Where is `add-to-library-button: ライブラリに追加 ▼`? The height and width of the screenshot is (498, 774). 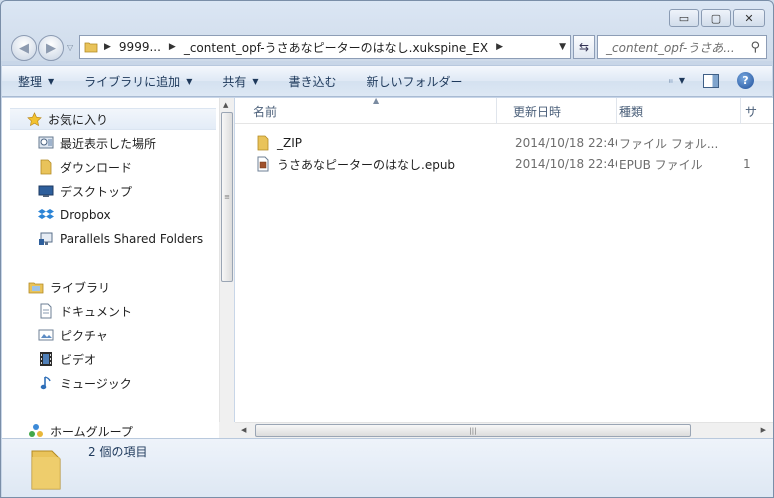
add-to-library-button: ライブラリに追加 ▼ is located at coordinates (138, 81).